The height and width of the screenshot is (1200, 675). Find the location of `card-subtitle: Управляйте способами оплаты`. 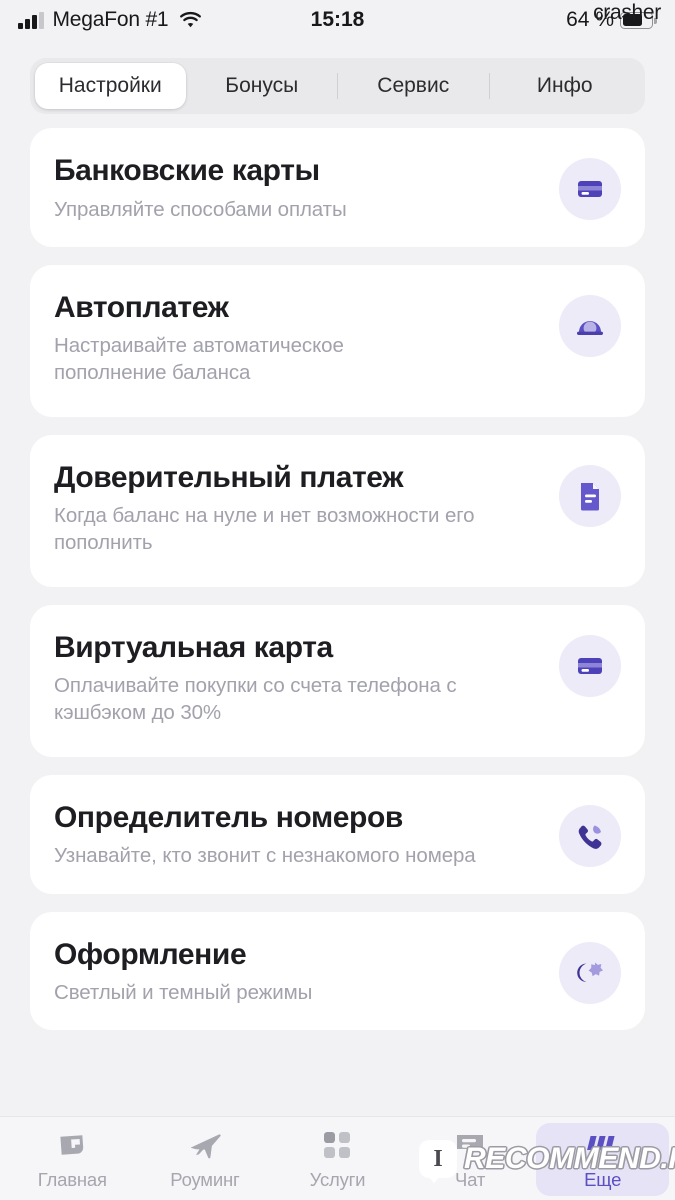

card-subtitle: Управляйте способами оплаты is located at coordinates (200, 209).